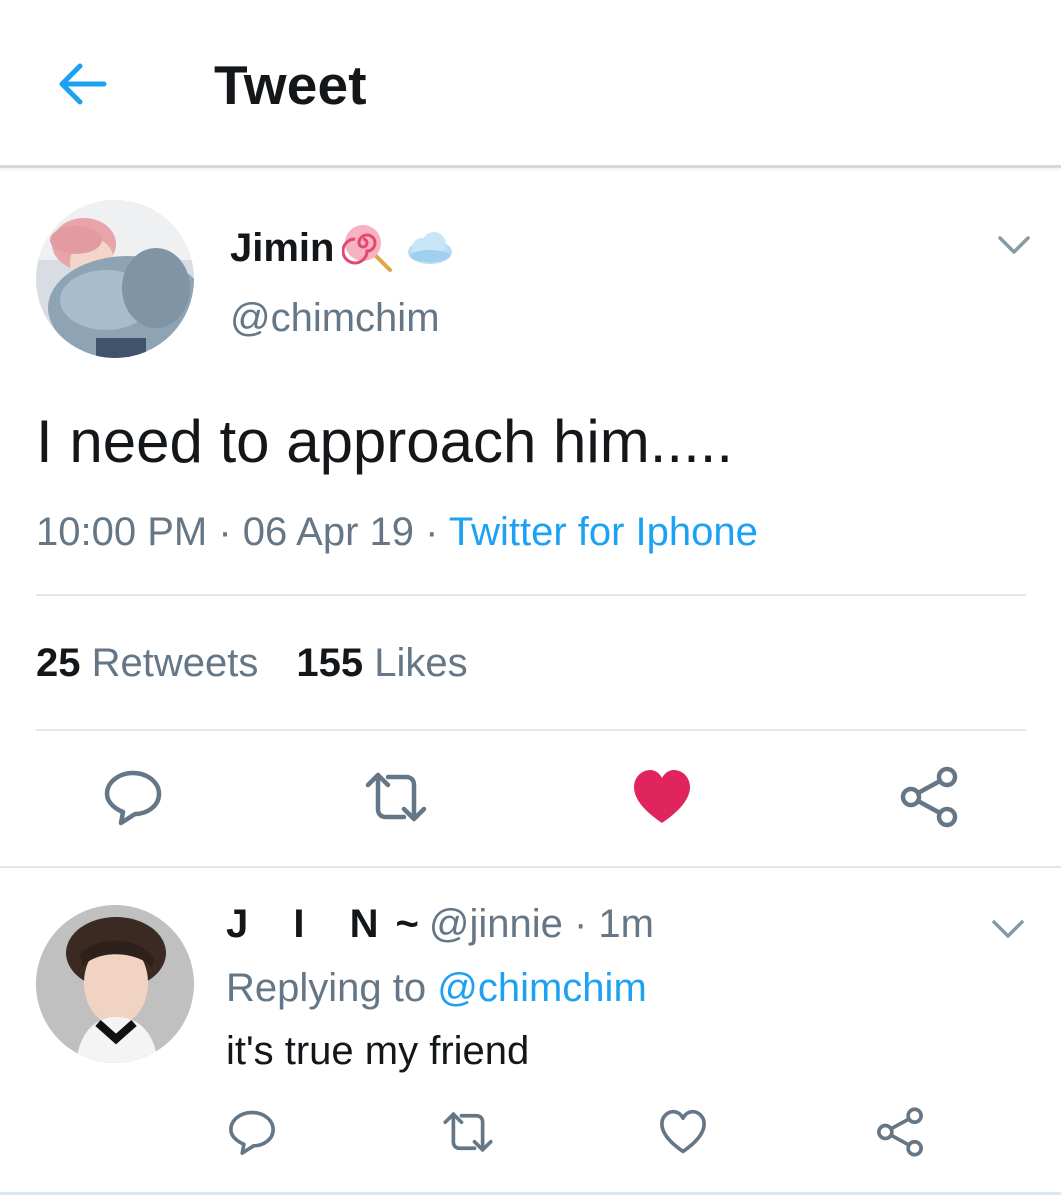 Image resolution: width=1061 pixels, height=1200 pixels. I want to click on page-title: Tweet, so click(290, 85).